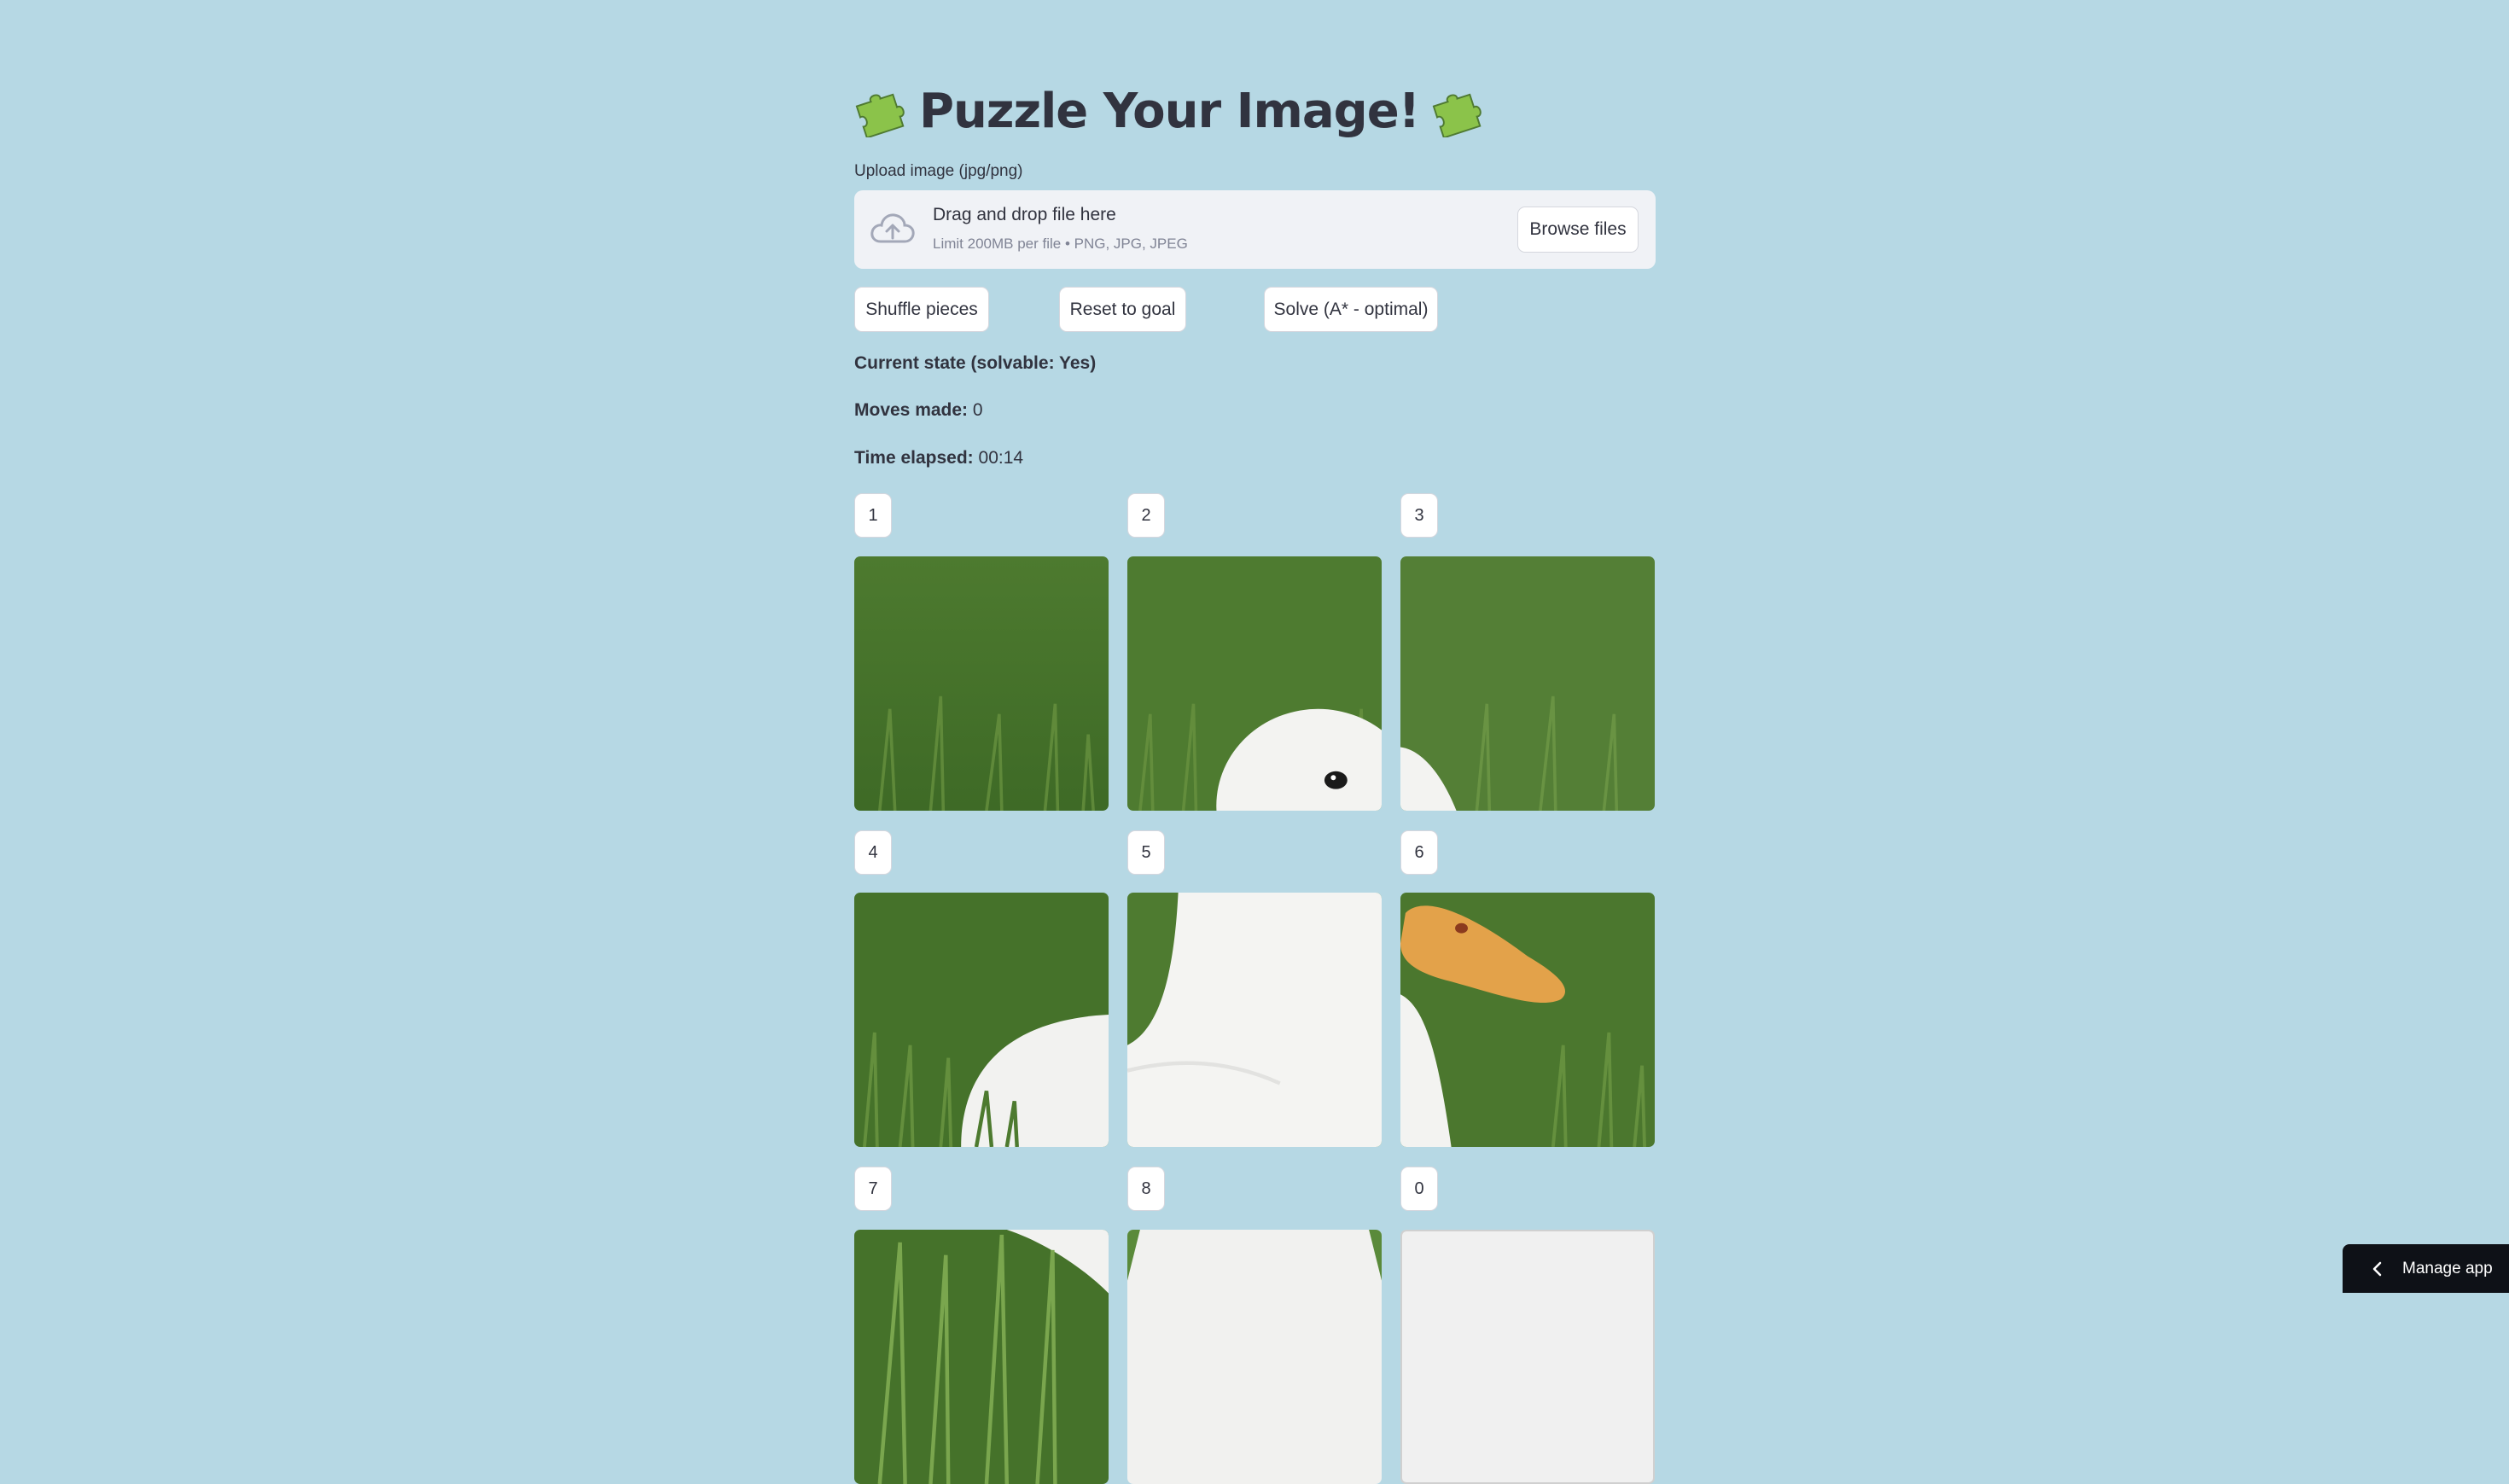 Image resolution: width=2509 pixels, height=1484 pixels. I want to click on chevron-left-icon, so click(2377, 1268).